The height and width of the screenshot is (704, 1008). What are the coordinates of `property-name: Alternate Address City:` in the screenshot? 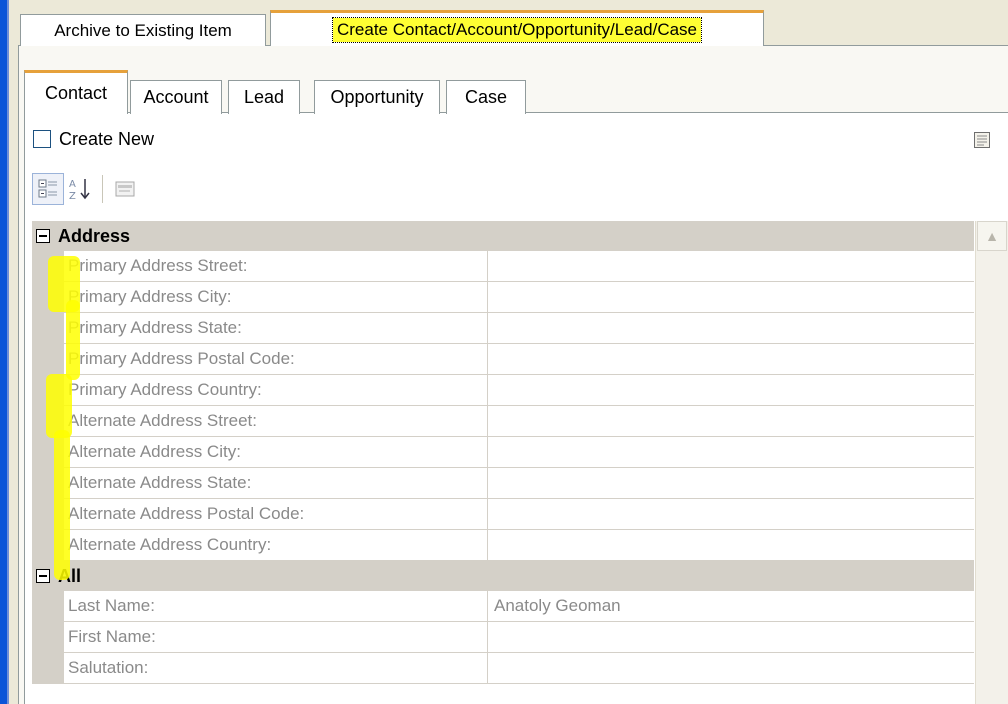 It's located at (276, 452).